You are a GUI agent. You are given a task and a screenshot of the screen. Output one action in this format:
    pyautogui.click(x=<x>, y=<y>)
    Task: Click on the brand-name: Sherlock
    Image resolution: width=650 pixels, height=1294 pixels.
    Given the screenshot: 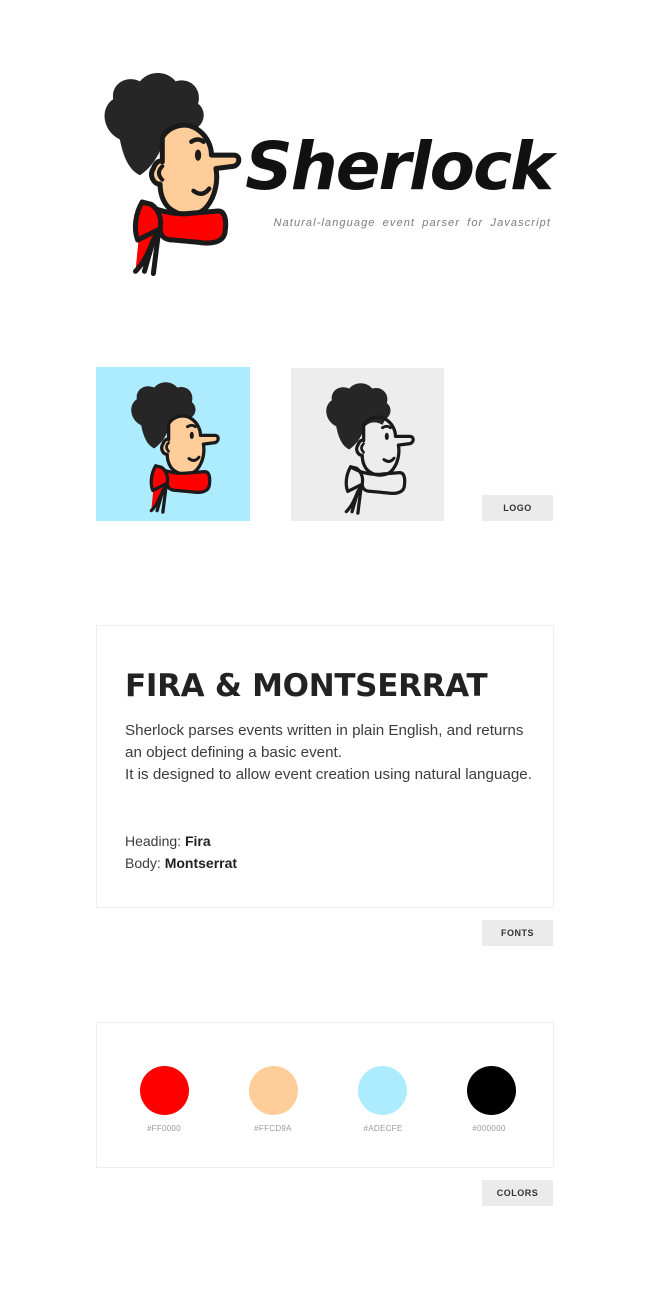 What is the action you would take?
    pyautogui.click(x=399, y=166)
    